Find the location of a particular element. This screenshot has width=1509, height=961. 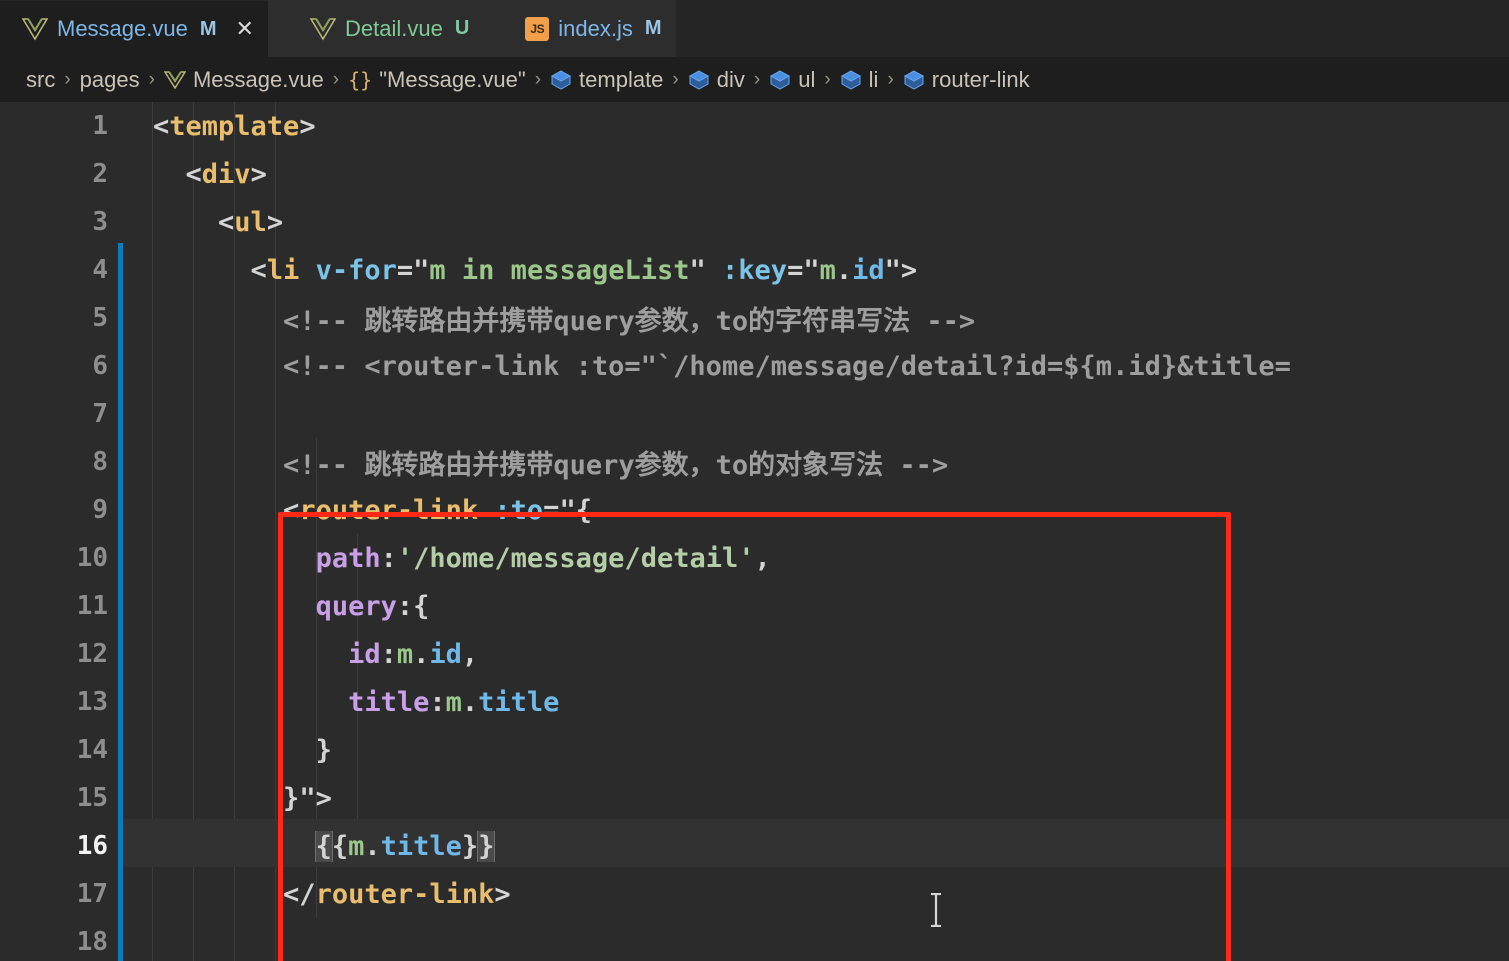

code-line: 8 <!-- 跳转路由并携带query参数，to的对象写法 --> is located at coordinates (754, 462).